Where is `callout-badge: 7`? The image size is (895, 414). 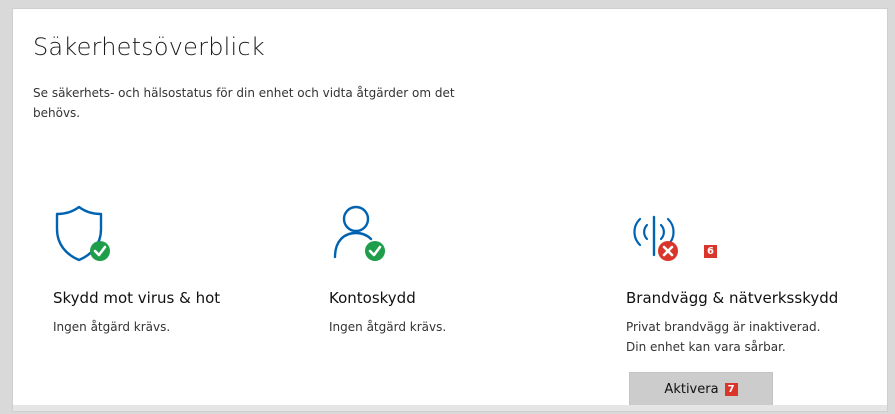 callout-badge: 7 is located at coordinates (731, 389).